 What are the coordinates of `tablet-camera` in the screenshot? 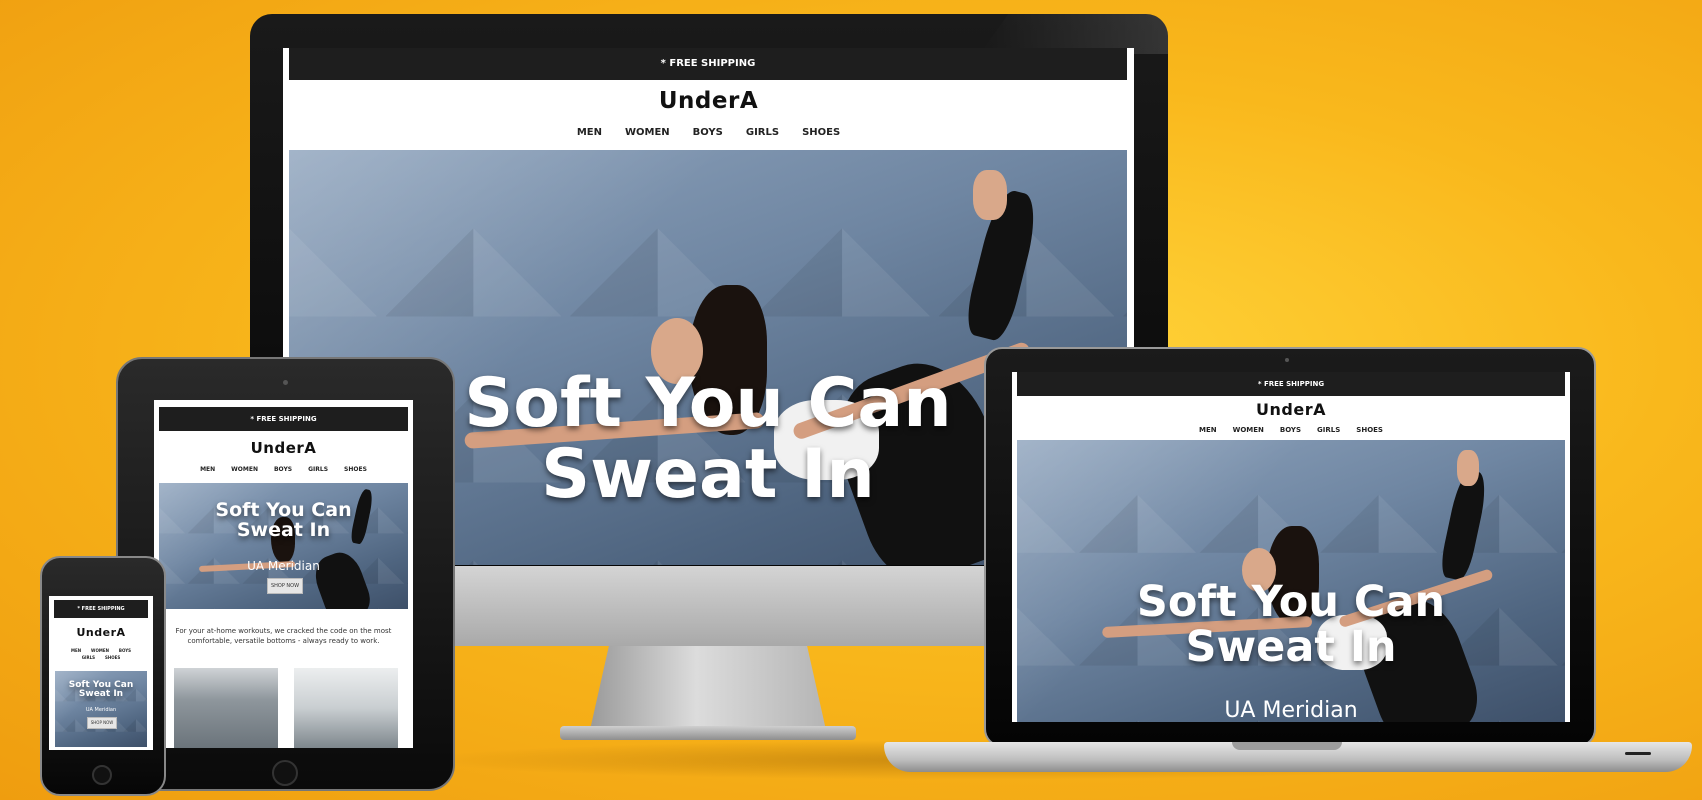 It's located at (285, 382).